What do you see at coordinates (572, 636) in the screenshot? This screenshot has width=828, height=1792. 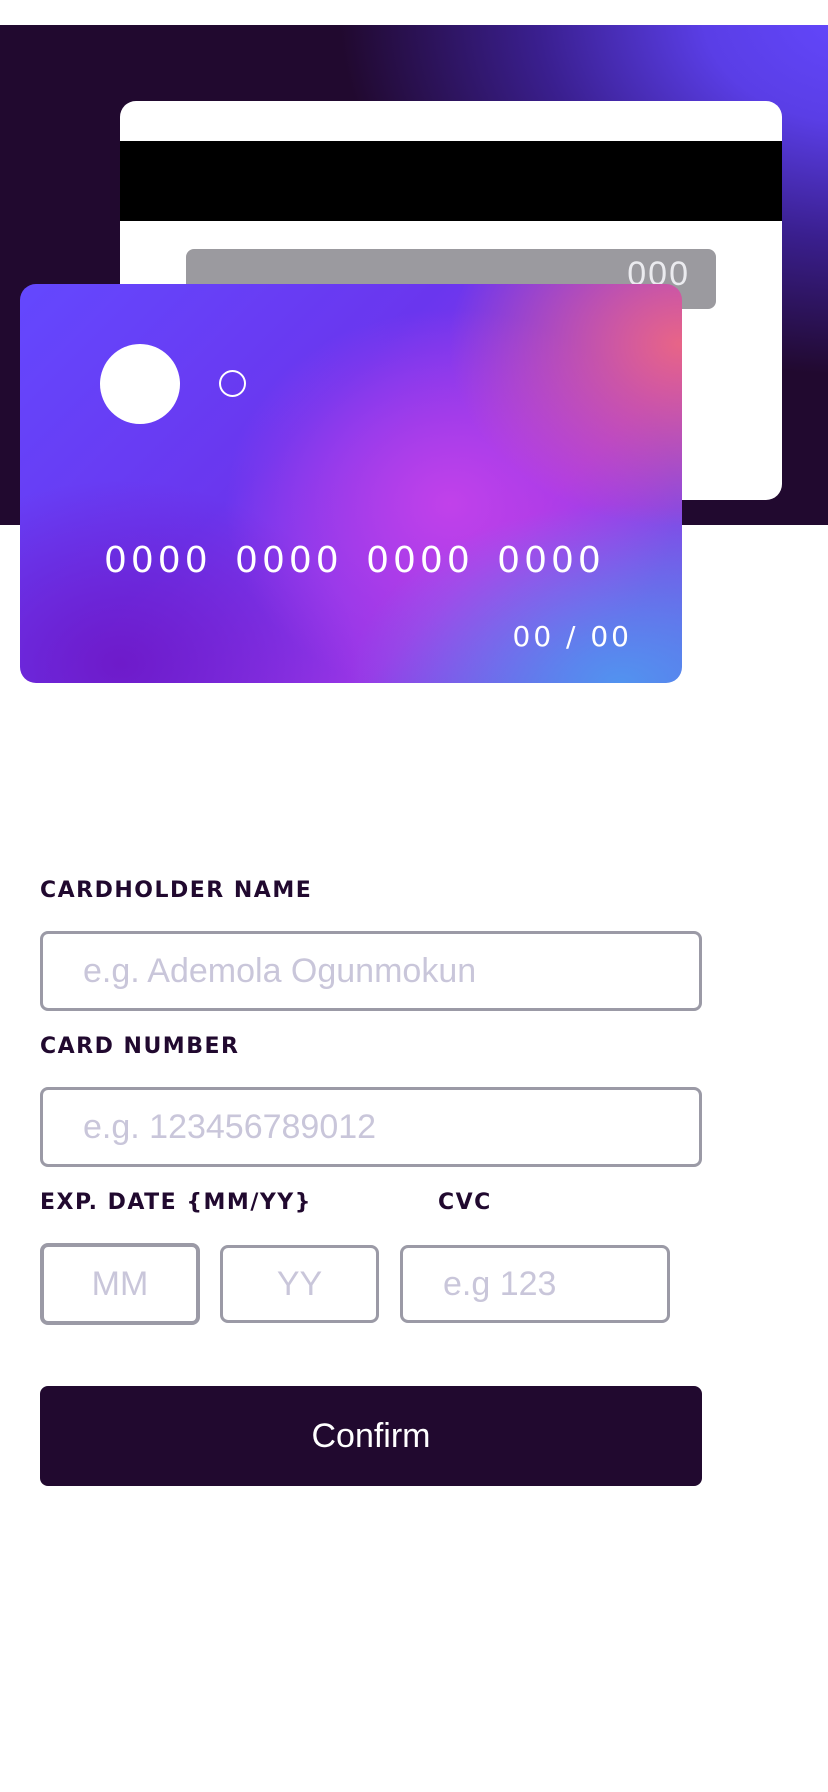 I see `card-front-expiry: 00 / 00` at bounding box center [572, 636].